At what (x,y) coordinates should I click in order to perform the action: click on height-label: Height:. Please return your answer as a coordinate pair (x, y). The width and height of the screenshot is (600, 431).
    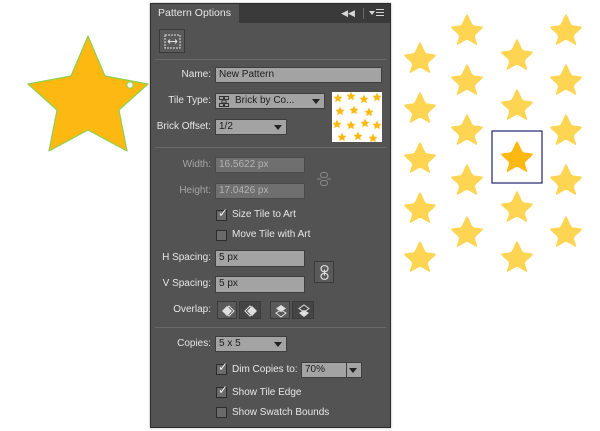
    Looking at the image, I should click on (195, 190).